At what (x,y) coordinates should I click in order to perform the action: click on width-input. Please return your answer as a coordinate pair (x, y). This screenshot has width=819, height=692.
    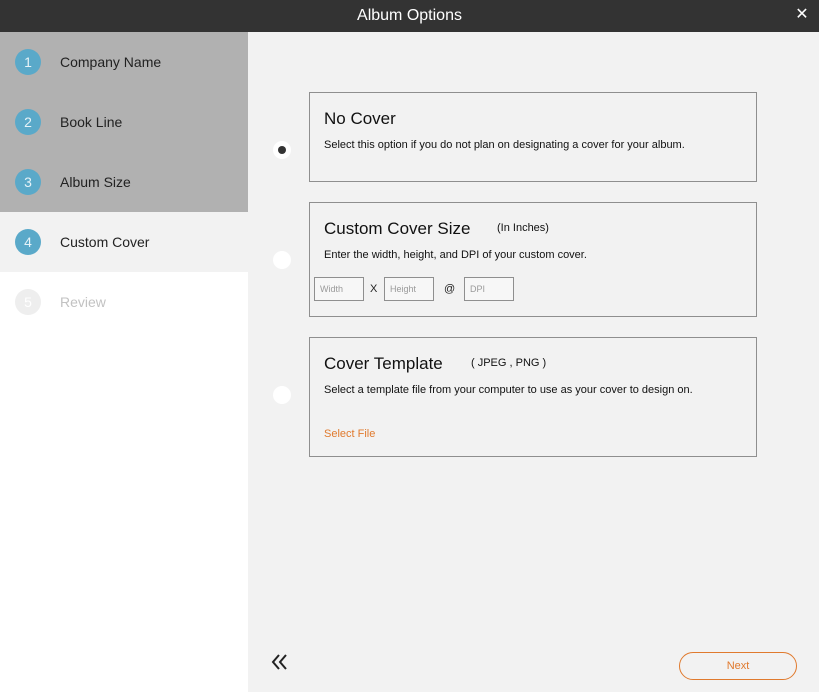
    Looking at the image, I should click on (339, 289).